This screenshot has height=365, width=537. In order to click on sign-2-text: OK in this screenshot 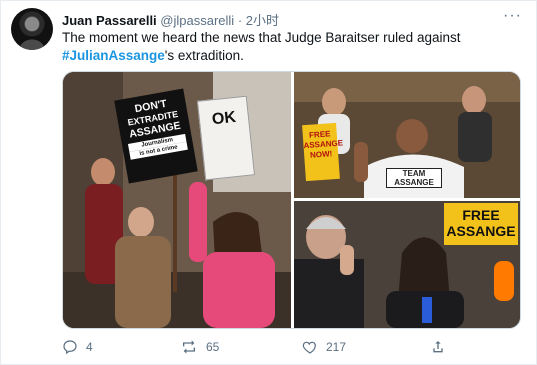, I will do `click(224, 118)`.